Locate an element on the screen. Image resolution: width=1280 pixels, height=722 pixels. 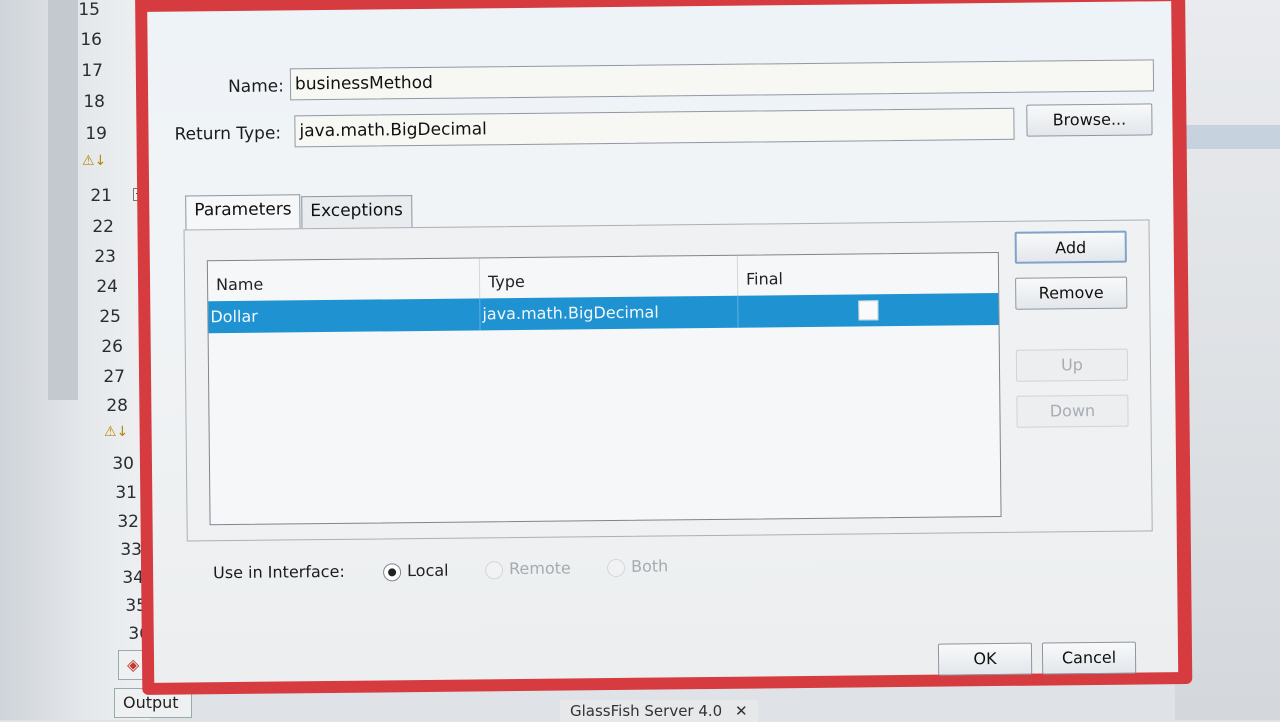
table-row: Dollar java.math.BigDecimal is located at coordinates (603, 313).